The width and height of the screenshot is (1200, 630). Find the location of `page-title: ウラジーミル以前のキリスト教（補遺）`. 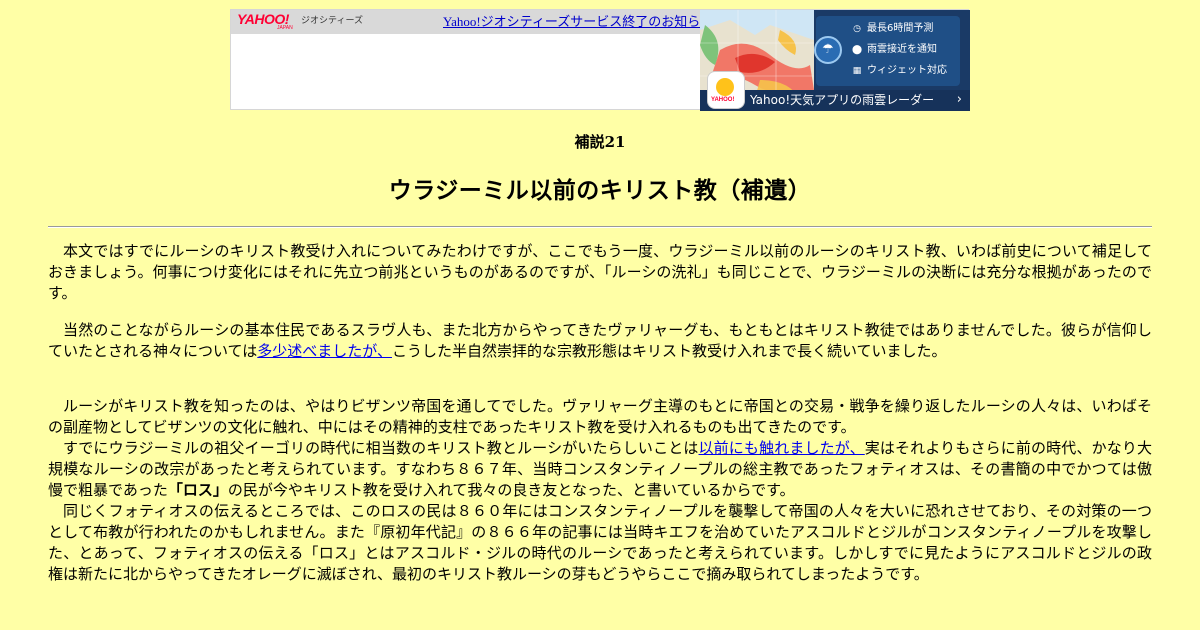

page-title: ウラジーミル以前のキリスト教（補遺） is located at coordinates (600, 191).